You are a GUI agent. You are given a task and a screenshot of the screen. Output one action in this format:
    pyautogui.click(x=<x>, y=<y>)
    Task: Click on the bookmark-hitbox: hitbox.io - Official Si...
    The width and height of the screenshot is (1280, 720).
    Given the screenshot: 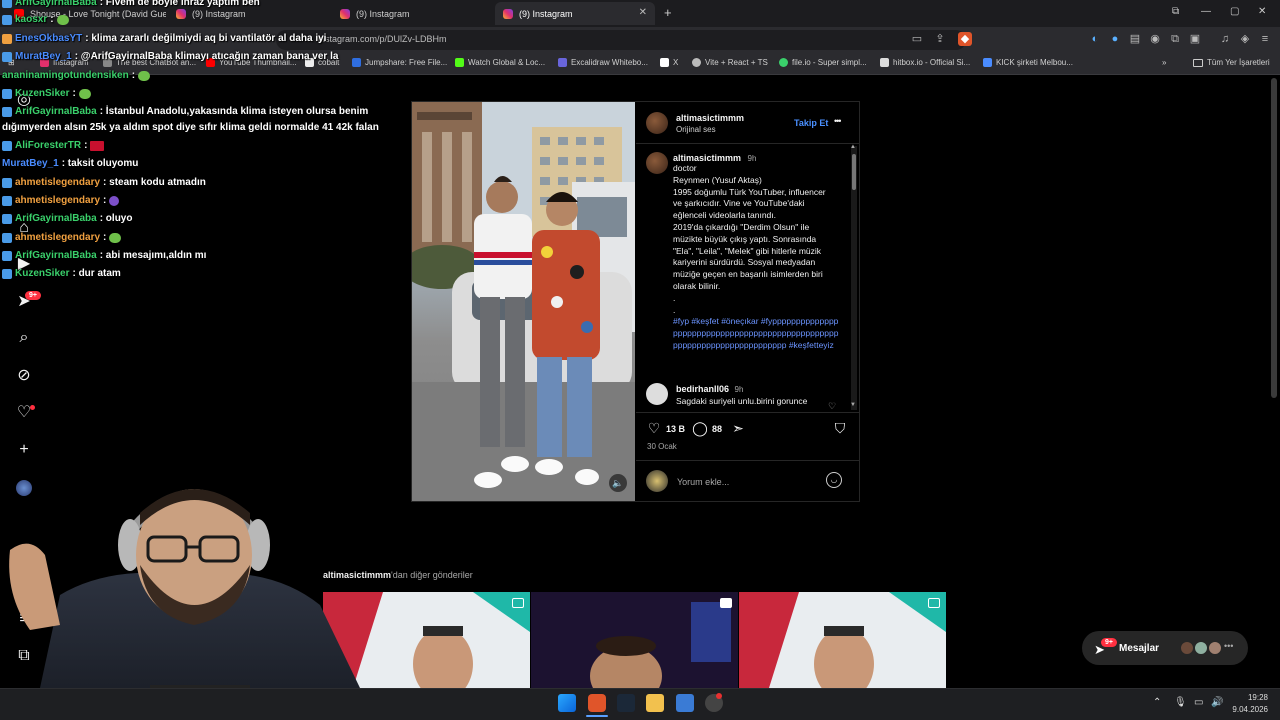 What is the action you would take?
    pyautogui.click(x=925, y=62)
    